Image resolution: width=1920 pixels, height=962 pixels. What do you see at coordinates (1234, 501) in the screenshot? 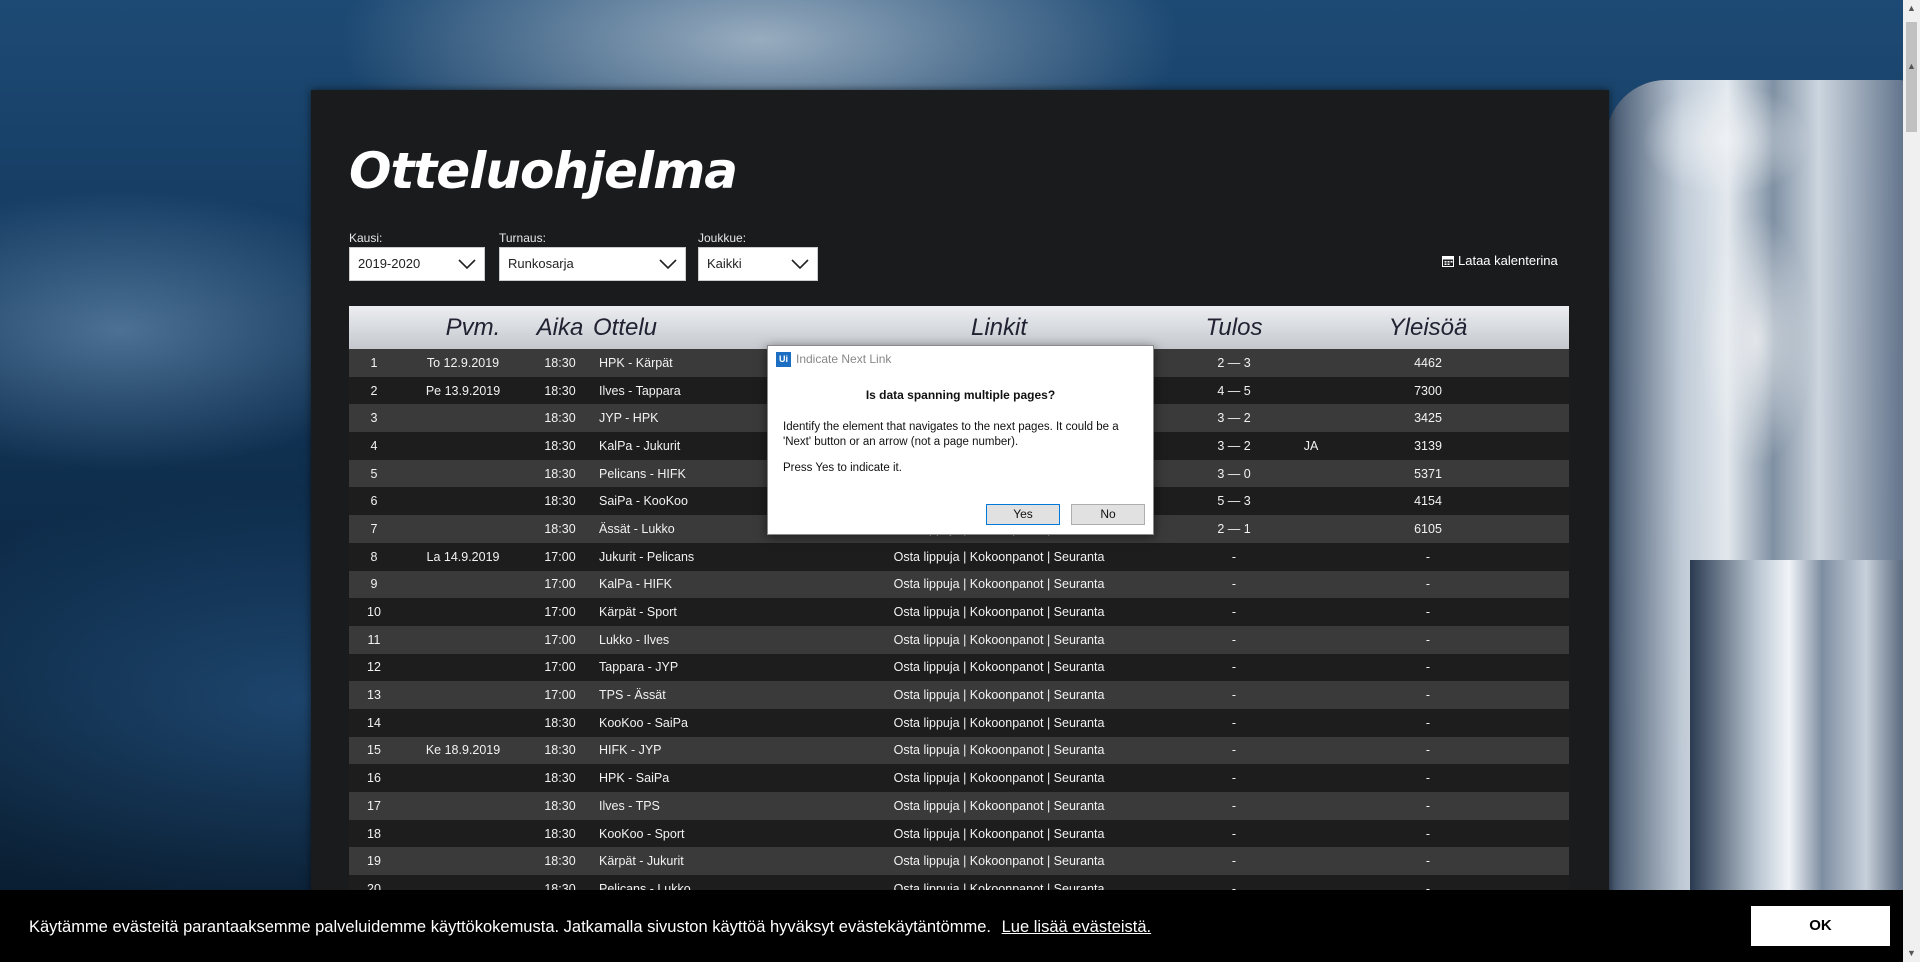
I see `row-result: 5 — 3` at bounding box center [1234, 501].